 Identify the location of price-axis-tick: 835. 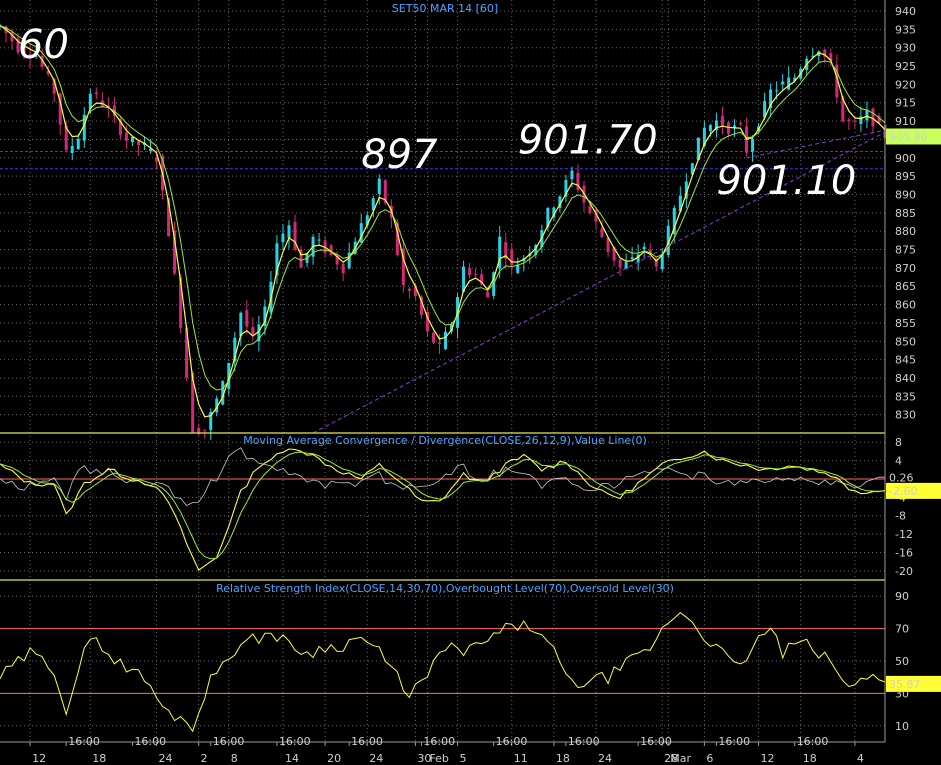
(905, 396).